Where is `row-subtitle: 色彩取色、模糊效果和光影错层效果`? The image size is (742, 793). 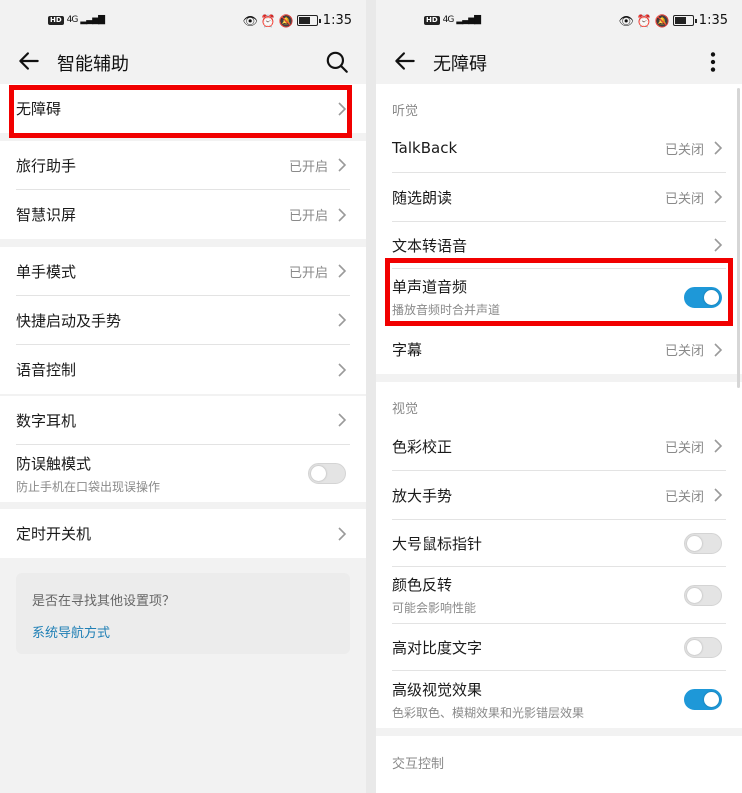 row-subtitle: 色彩取色、模糊效果和光影错层效果 is located at coordinates (488, 712).